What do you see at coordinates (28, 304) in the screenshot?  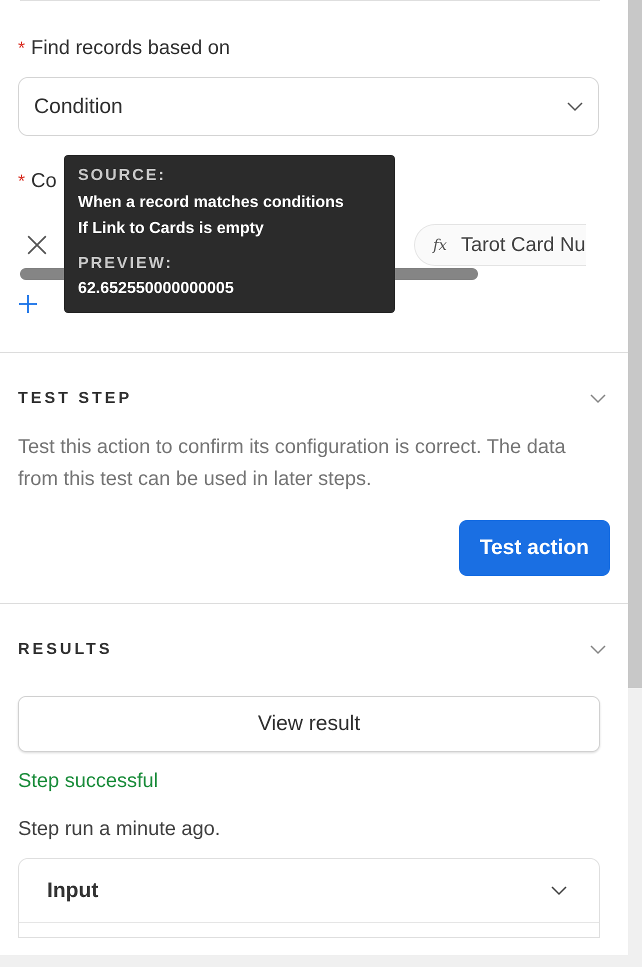 I see `plus-icon` at bounding box center [28, 304].